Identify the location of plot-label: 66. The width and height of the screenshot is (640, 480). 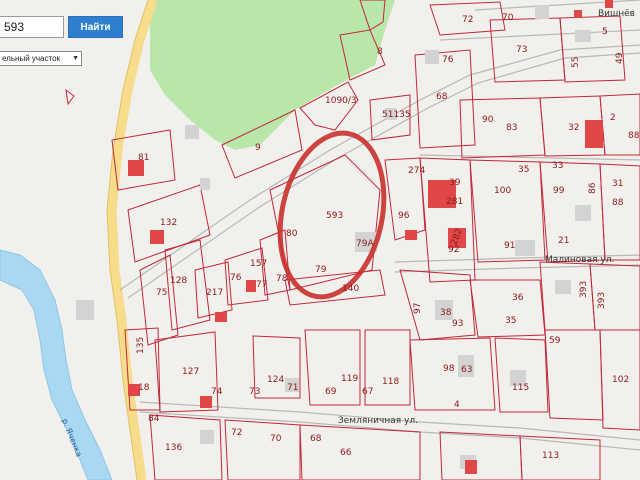
(346, 453).